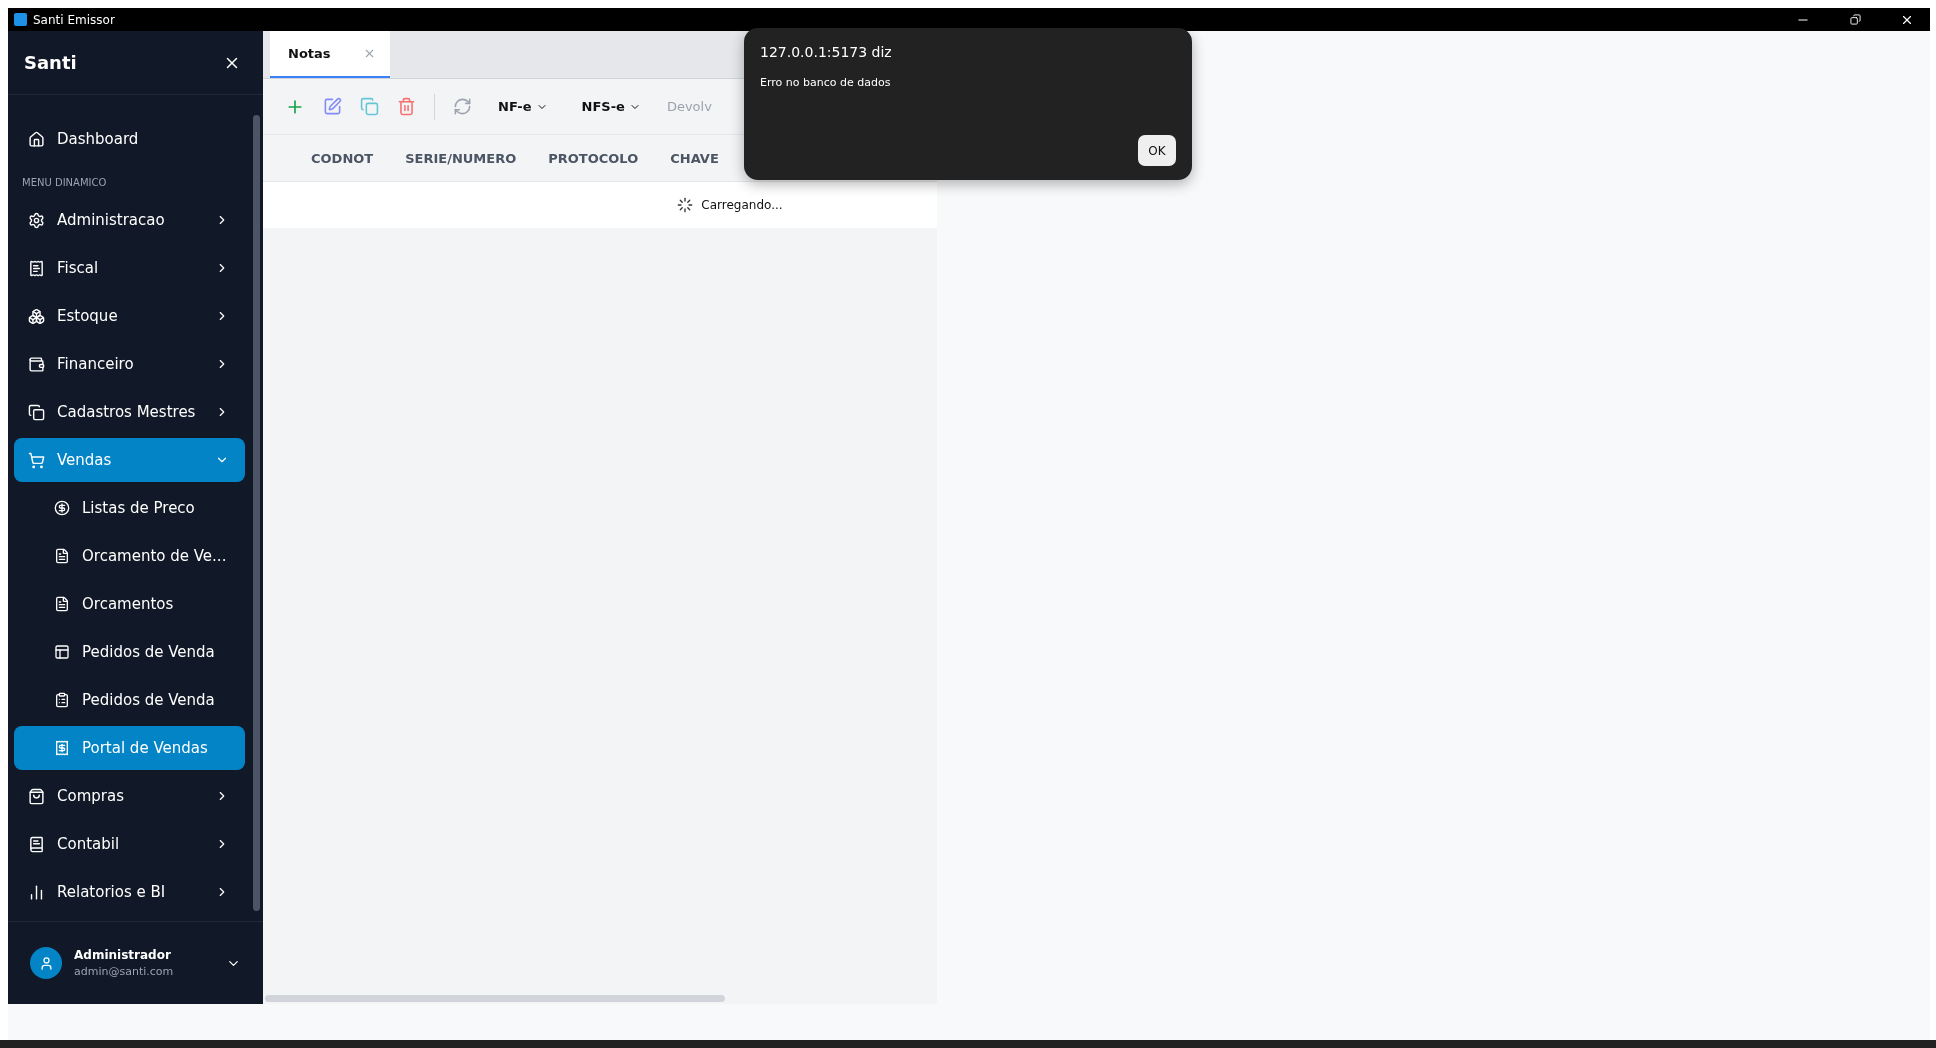 This screenshot has height=1048, width=1936. Describe the element at coordinates (124, 971) in the screenshot. I see `user-email: admin@santi.com` at that location.